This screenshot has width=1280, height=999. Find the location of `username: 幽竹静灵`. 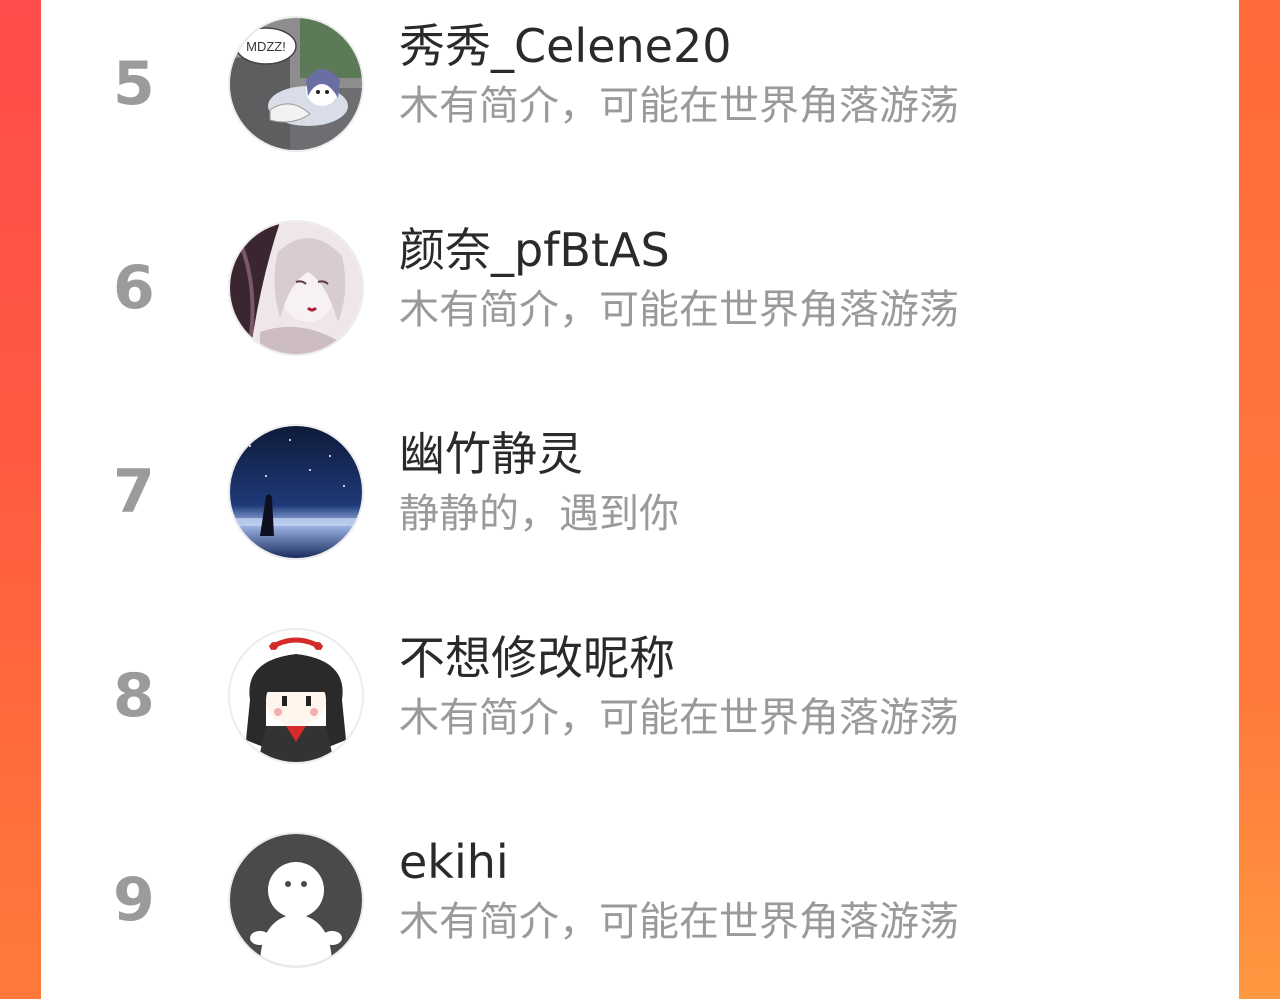

username: 幽竹静灵 is located at coordinates (491, 454).